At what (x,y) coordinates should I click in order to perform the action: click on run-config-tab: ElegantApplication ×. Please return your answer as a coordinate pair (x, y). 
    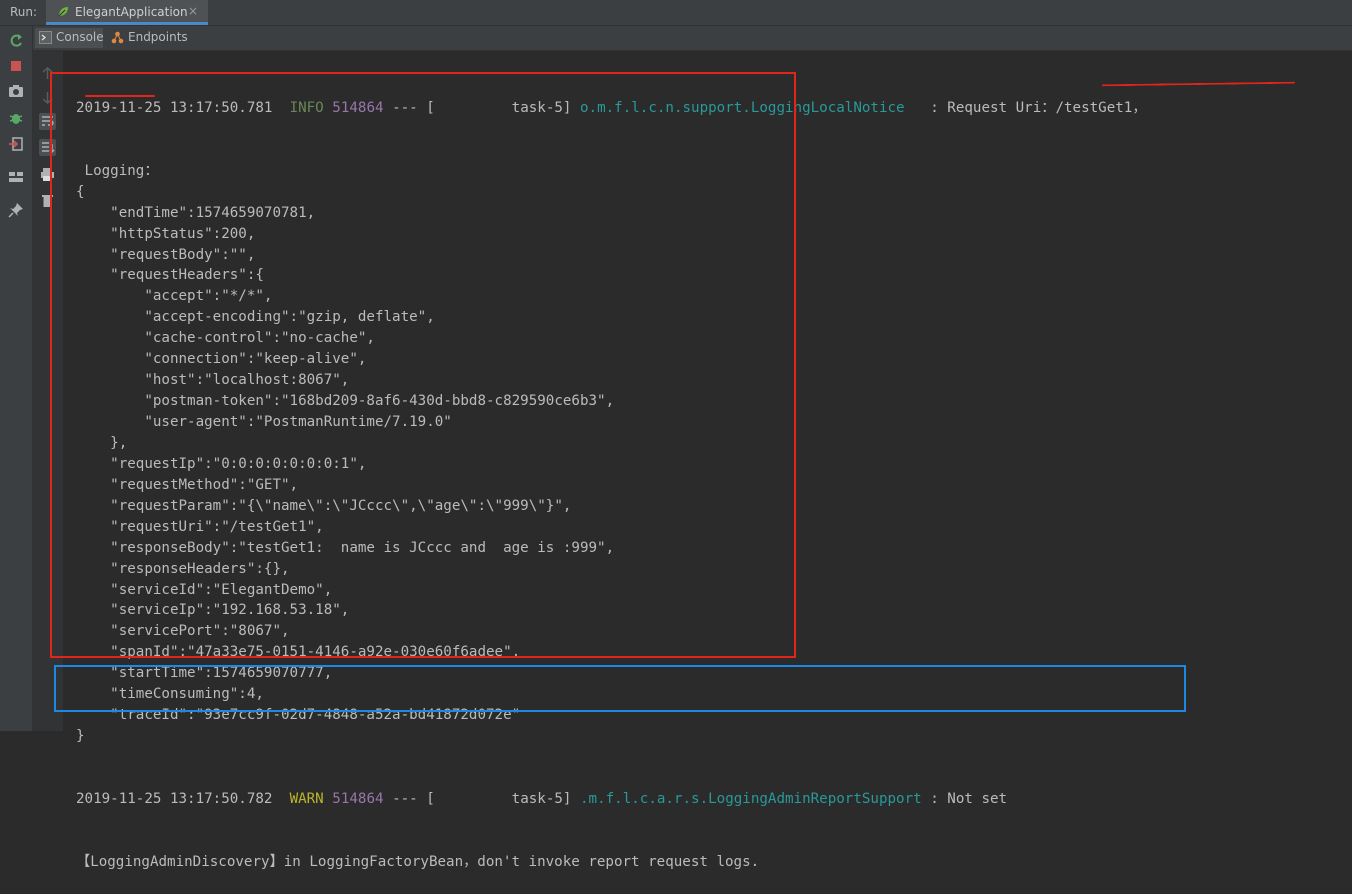
    Looking at the image, I should click on (127, 12).